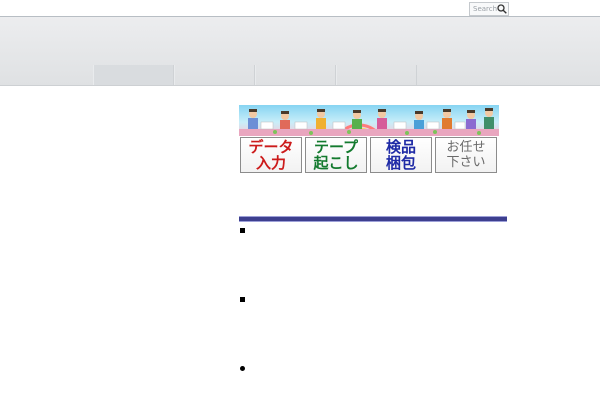 The image size is (600, 400). I want to click on tile-label-line2: 入力, so click(270, 163).